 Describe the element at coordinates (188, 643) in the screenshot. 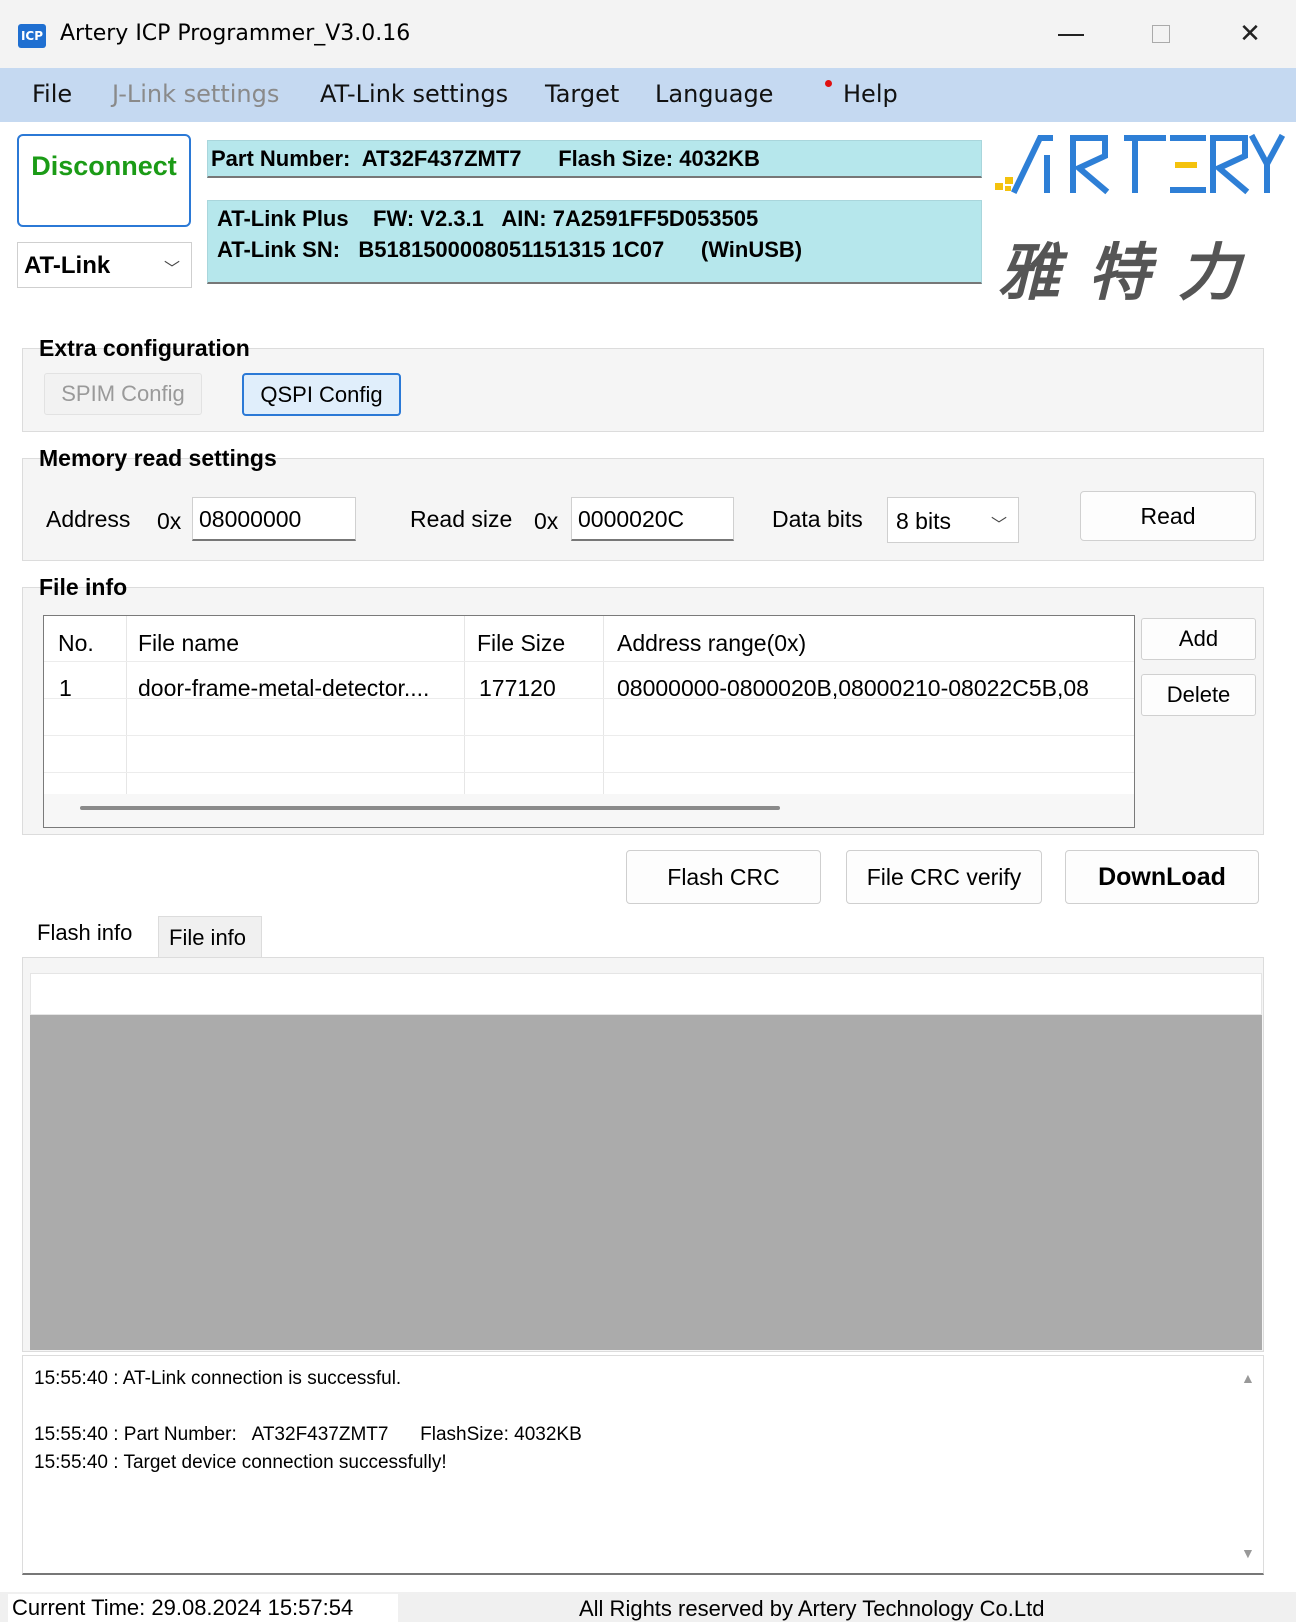

I see `column-header-file-name: File name` at that location.